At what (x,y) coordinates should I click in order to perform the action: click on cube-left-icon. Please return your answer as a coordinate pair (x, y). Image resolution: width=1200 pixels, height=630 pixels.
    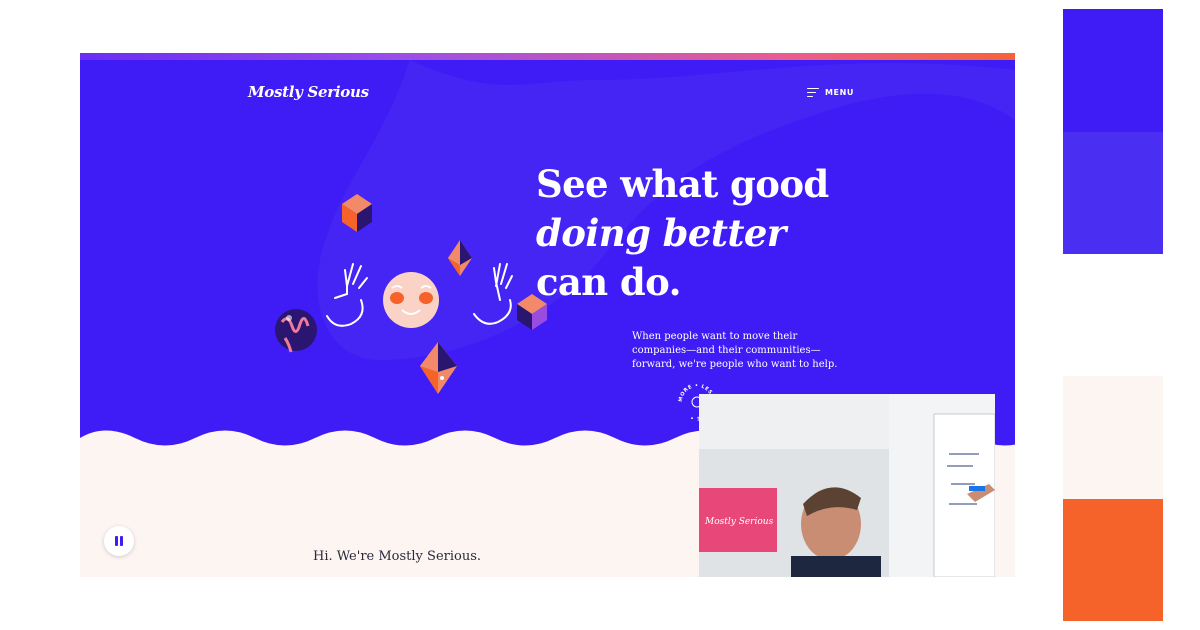
    Looking at the image, I should click on (357, 213).